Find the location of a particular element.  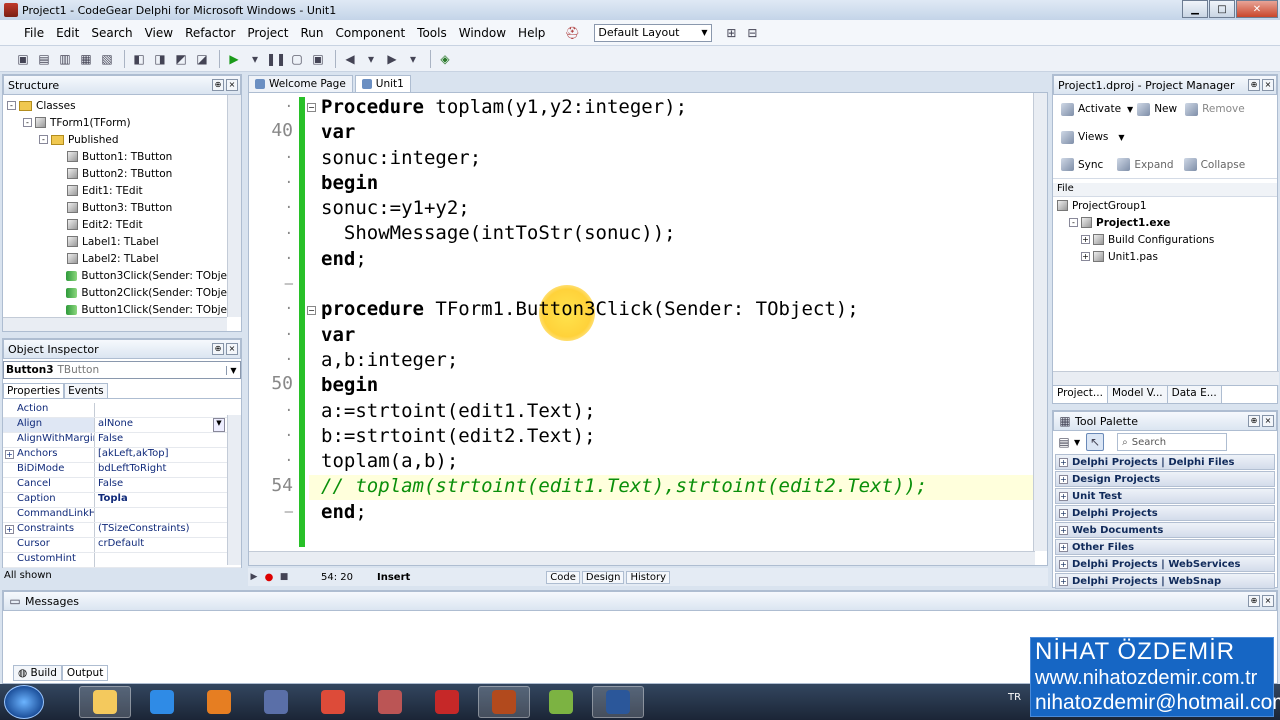

maximize-button: □ is located at coordinates (1222, 9).